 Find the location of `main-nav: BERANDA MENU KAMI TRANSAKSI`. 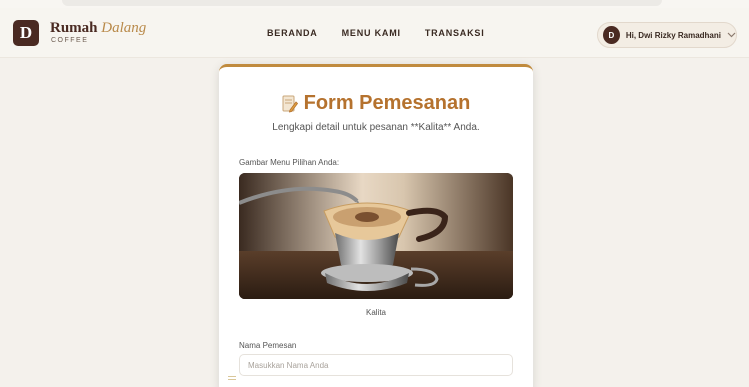

main-nav: BERANDA MENU KAMI TRANSAKSI is located at coordinates (376, 33).